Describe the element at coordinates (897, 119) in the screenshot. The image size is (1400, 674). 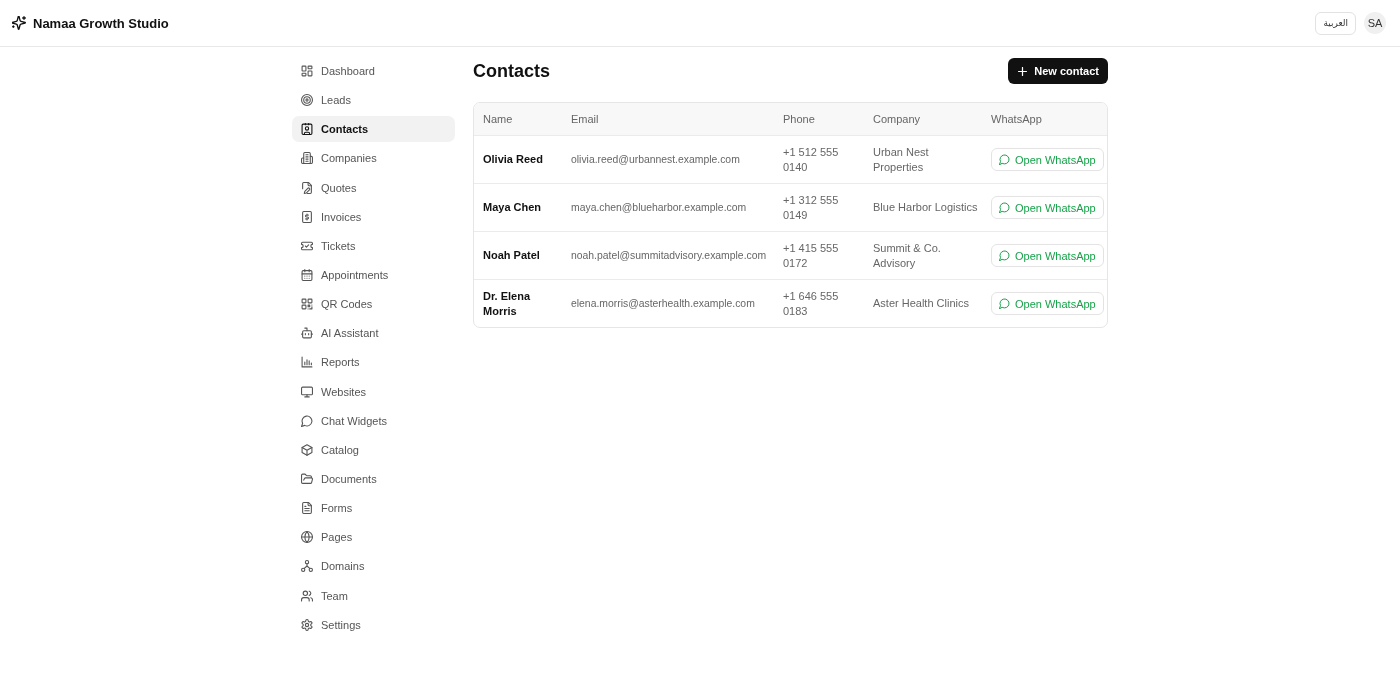
I see `column-header: Company` at that location.